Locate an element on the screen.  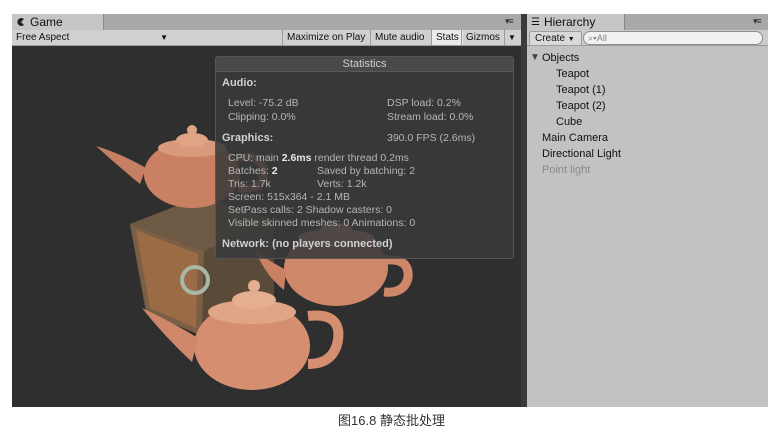
cpu-prefix: CPU: main is located at coordinates (255, 158).